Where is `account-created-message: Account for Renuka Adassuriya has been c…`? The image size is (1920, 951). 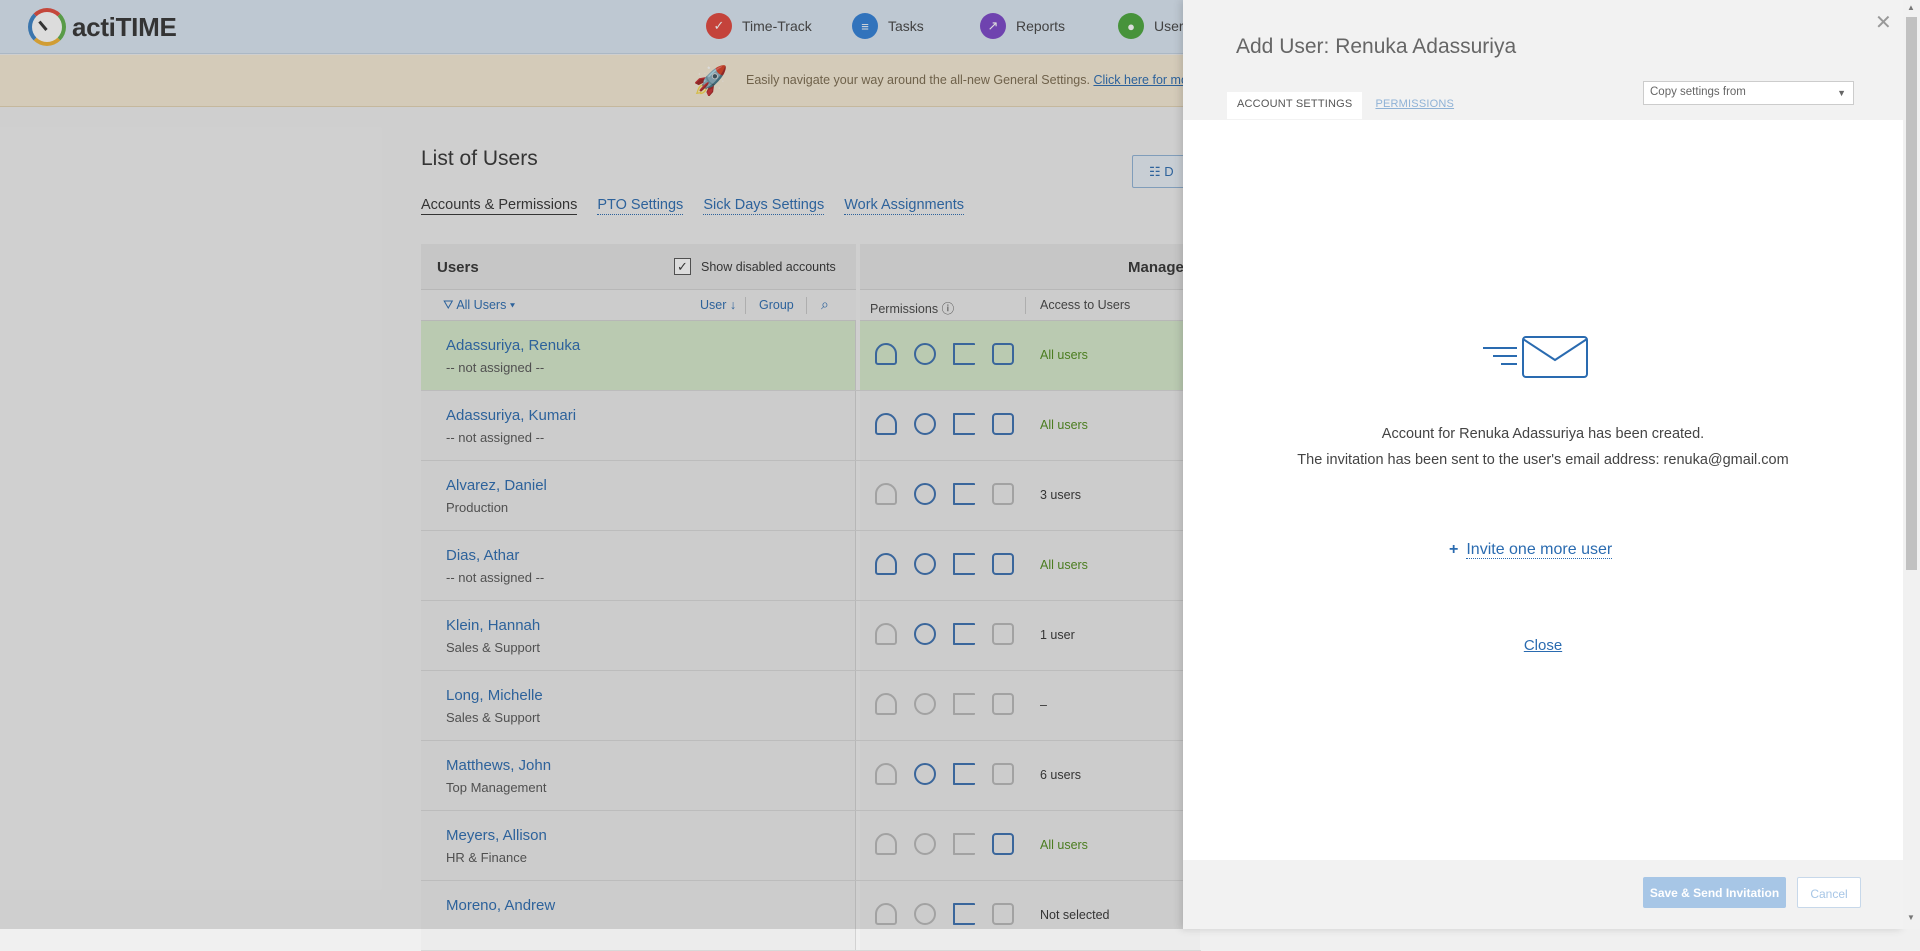 account-created-message: Account for Renuka Adassuriya has been c… is located at coordinates (1543, 434).